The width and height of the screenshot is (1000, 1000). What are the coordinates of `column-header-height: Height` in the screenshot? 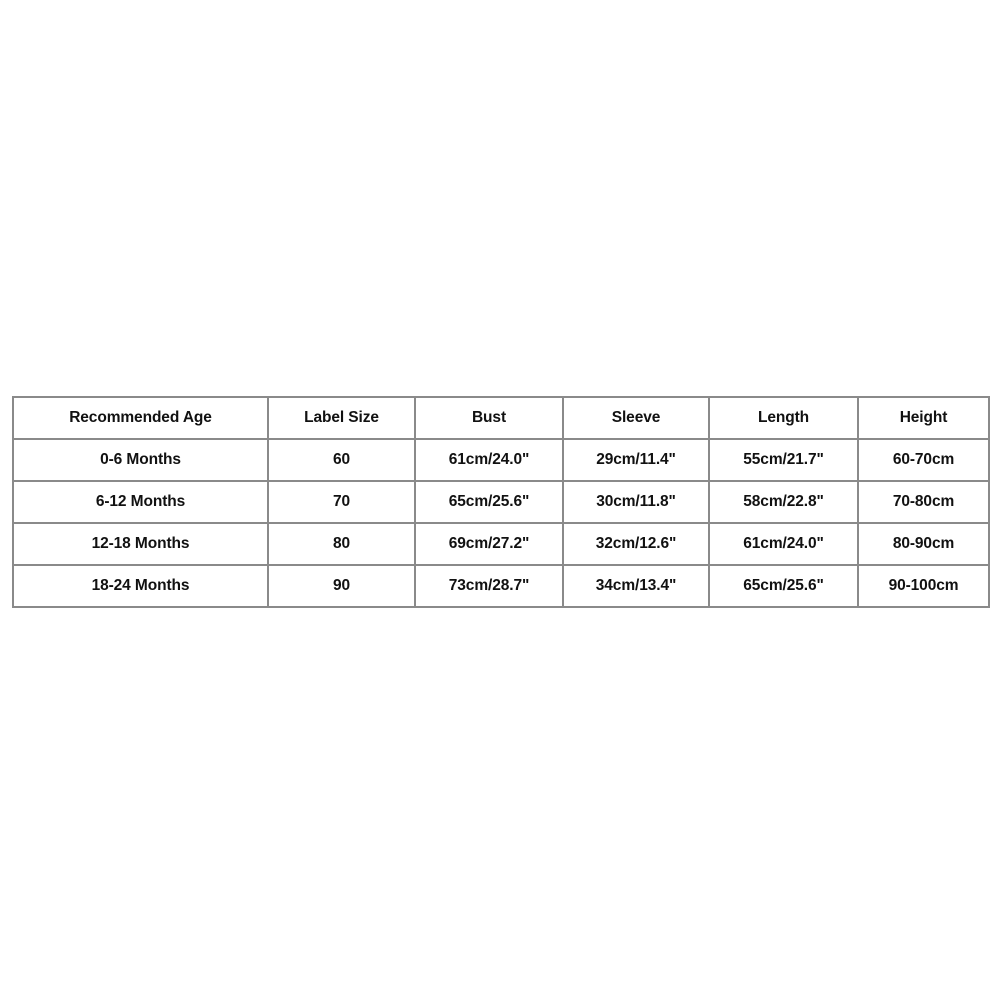 It's located at (923, 418).